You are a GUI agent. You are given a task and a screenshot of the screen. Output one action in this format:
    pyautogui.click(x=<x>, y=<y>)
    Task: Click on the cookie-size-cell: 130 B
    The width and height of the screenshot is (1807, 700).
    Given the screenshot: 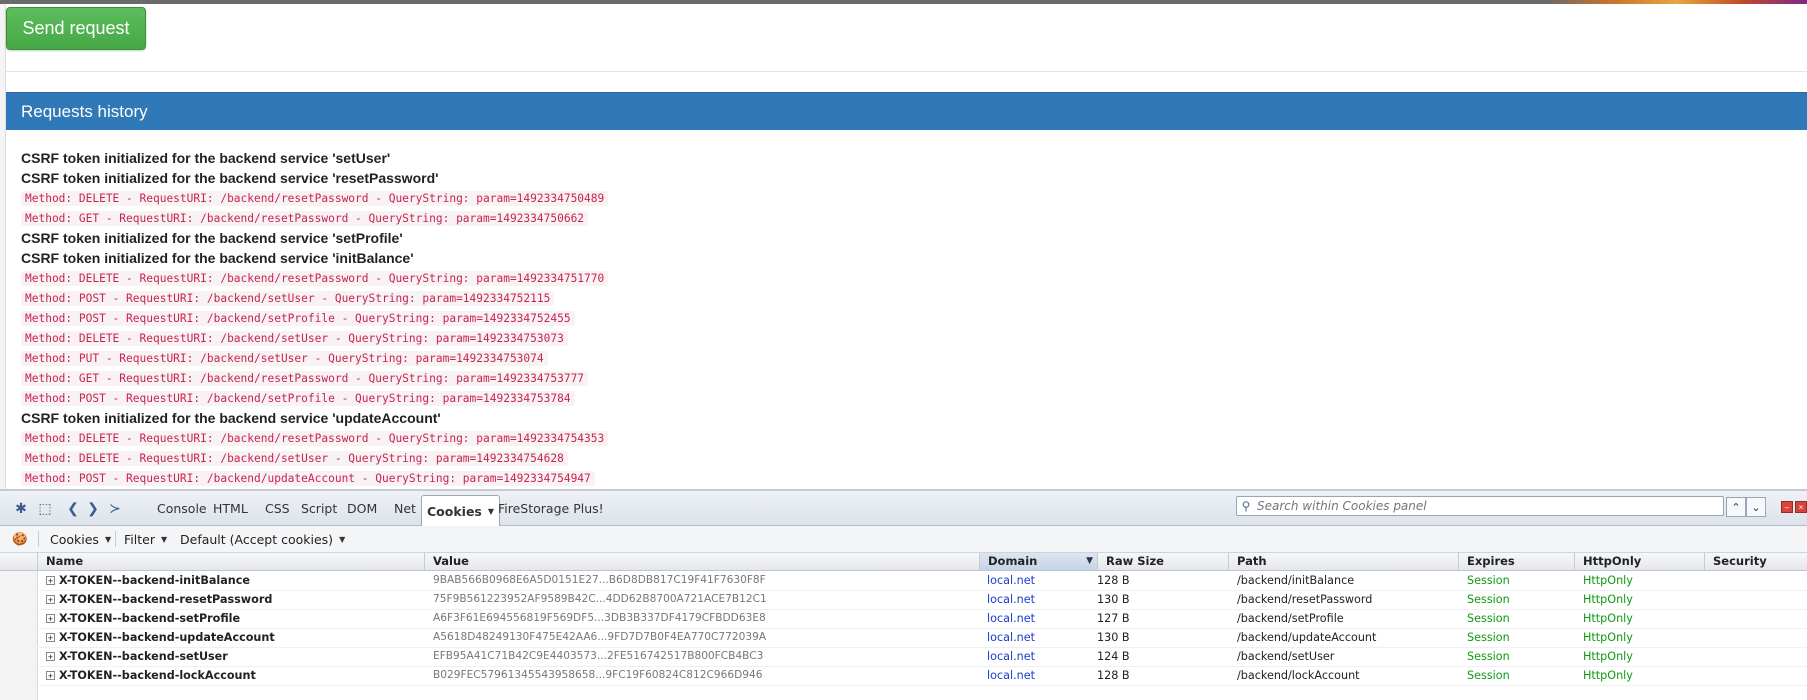 What is the action you would take?
    pyautogui.click(x=1113, y=599)
    